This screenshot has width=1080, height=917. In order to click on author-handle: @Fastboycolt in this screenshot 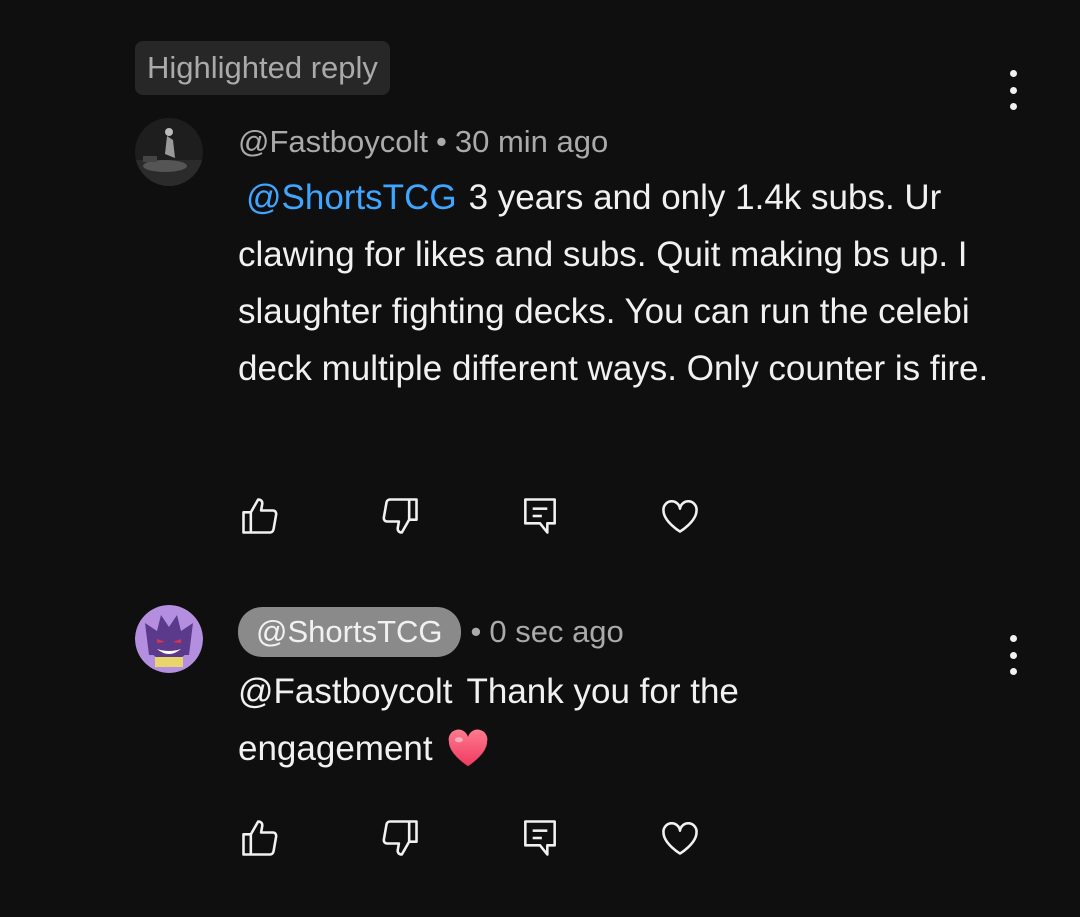, I will do `click(333, 142)`.